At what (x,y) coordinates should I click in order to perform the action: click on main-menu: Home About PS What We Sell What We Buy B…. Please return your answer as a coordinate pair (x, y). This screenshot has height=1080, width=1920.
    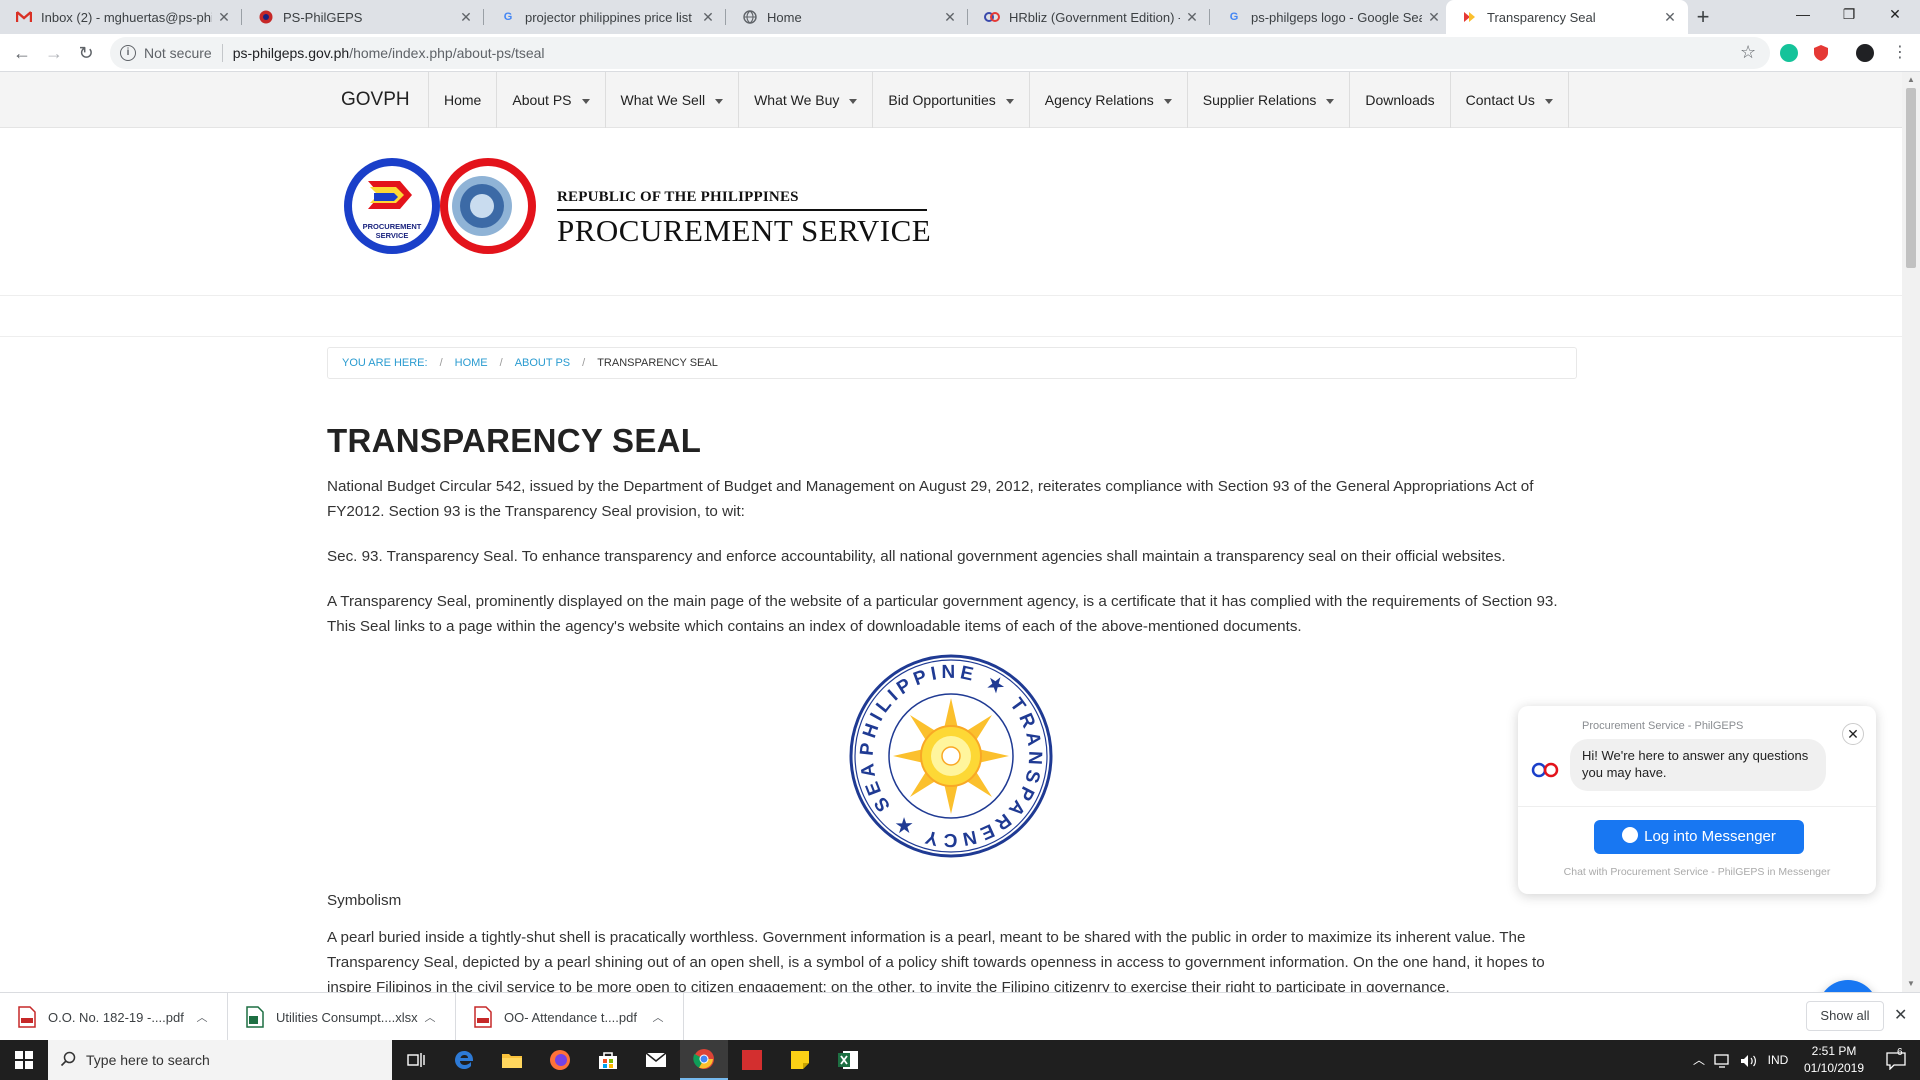
    Looking at the image, I should click on (998, 100).